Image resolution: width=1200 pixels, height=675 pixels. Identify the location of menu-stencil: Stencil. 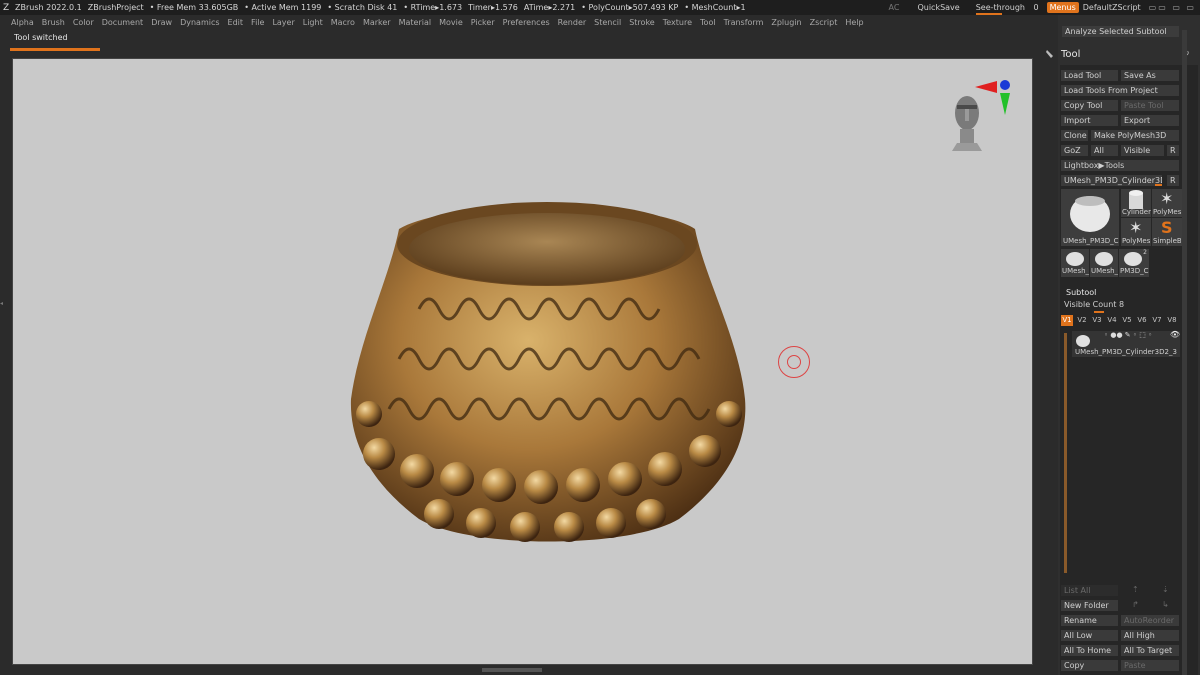
(607, 22).